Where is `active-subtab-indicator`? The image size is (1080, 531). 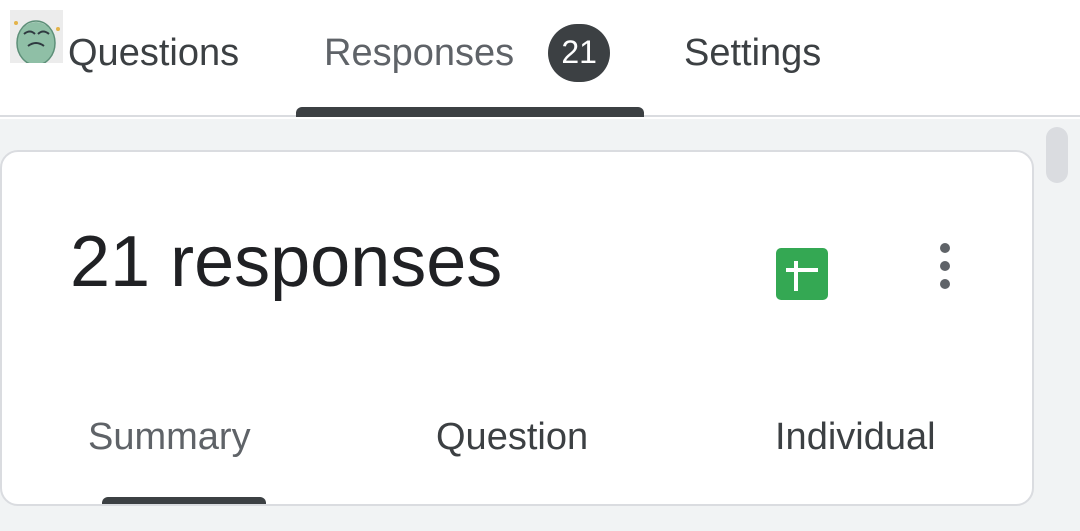
active-subtab-indicator is located at coordinates (184, 500).